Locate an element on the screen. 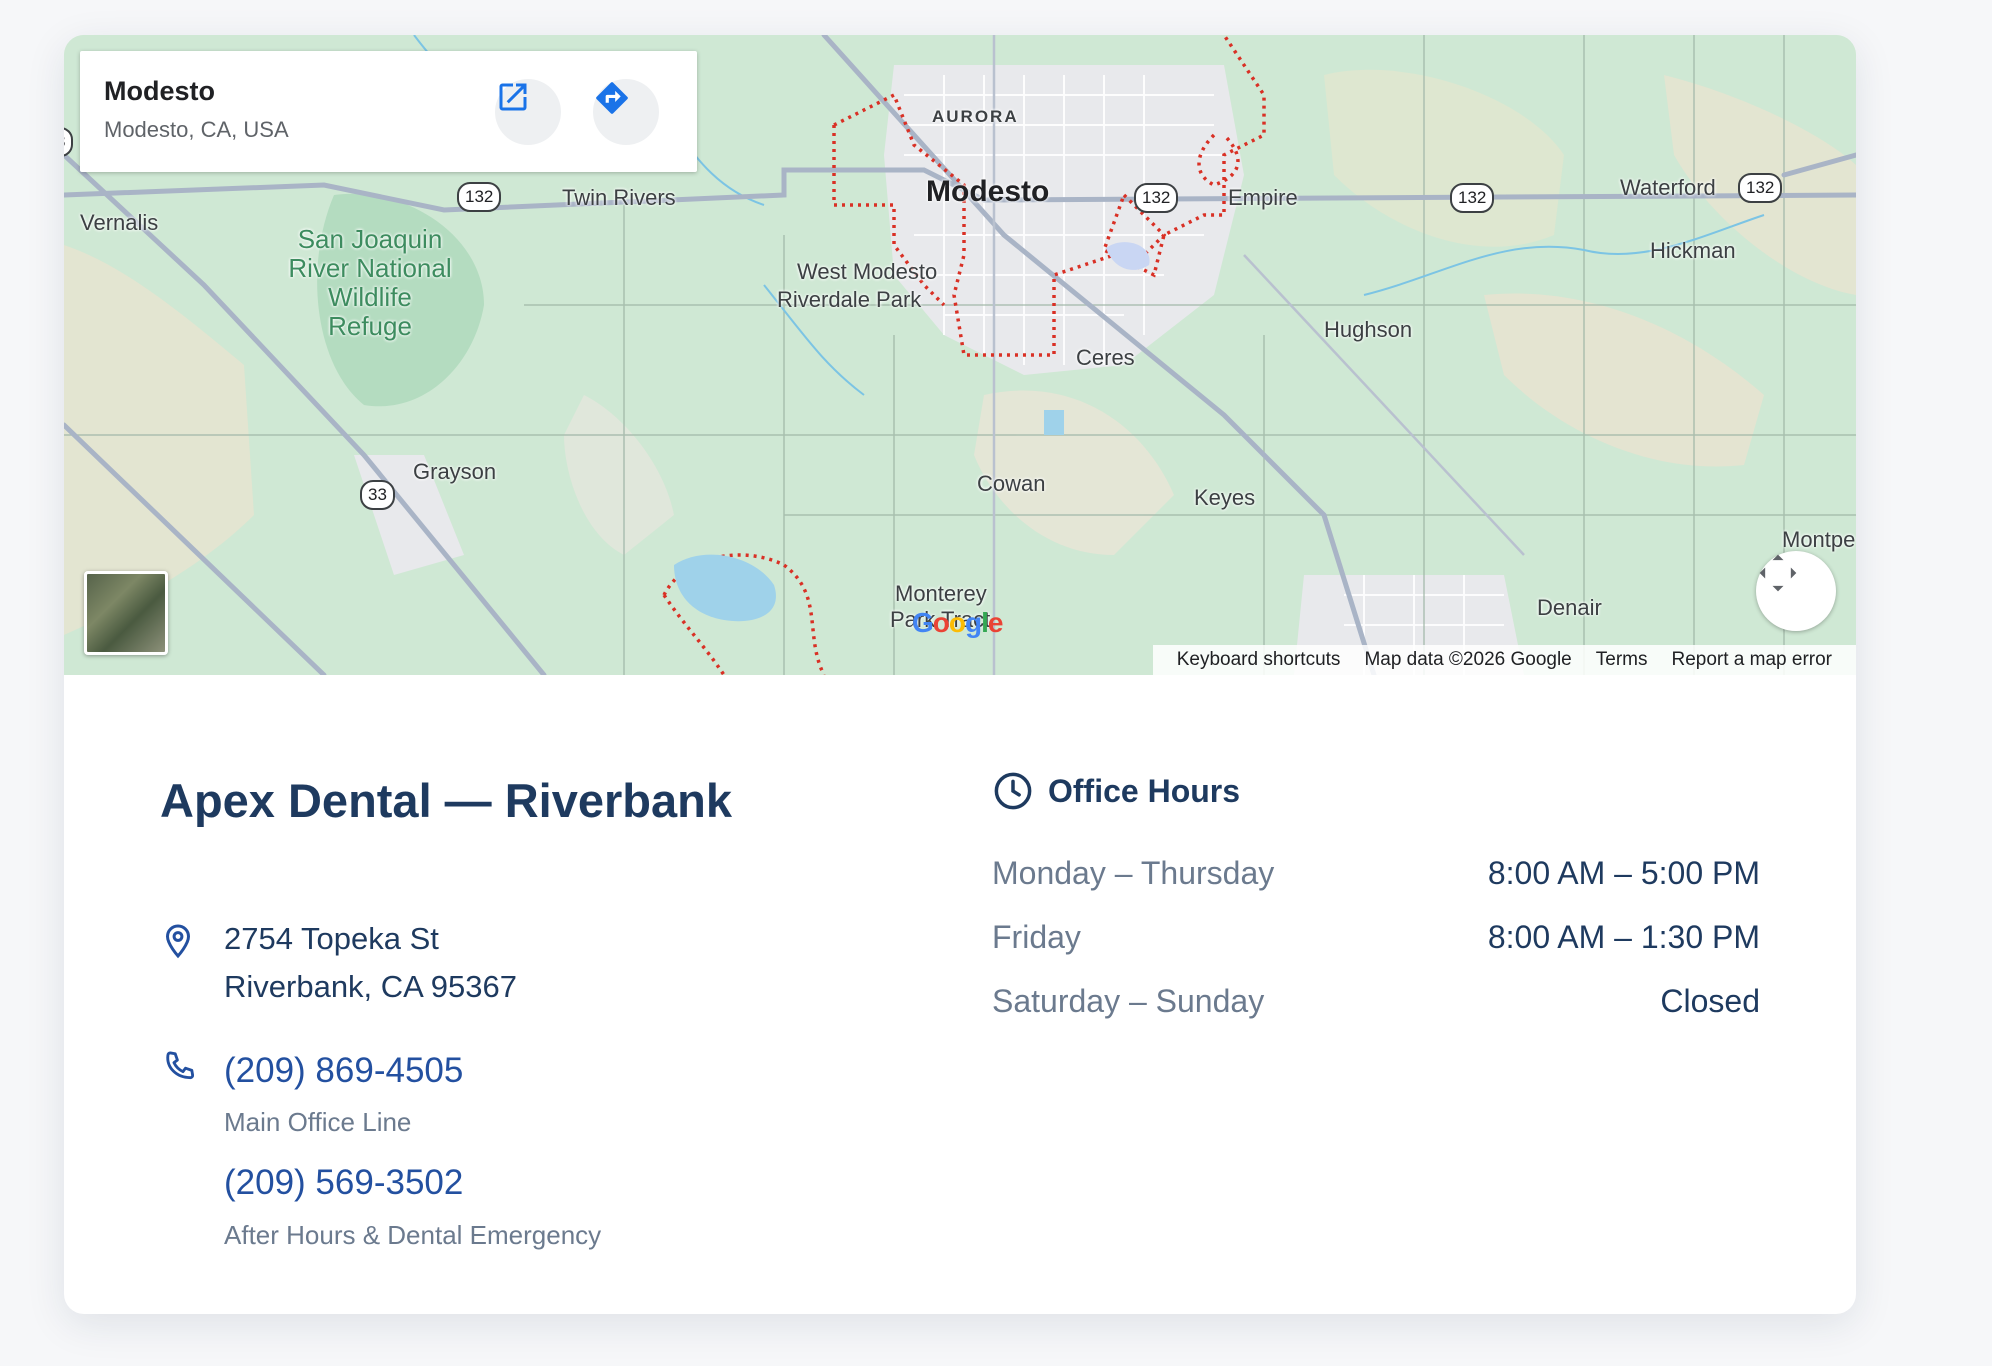 This screenshot has width=1992, height=1366. keyboard-shortcuts-link: Keyboard shortcuts is located at coordinates (1259, 660).